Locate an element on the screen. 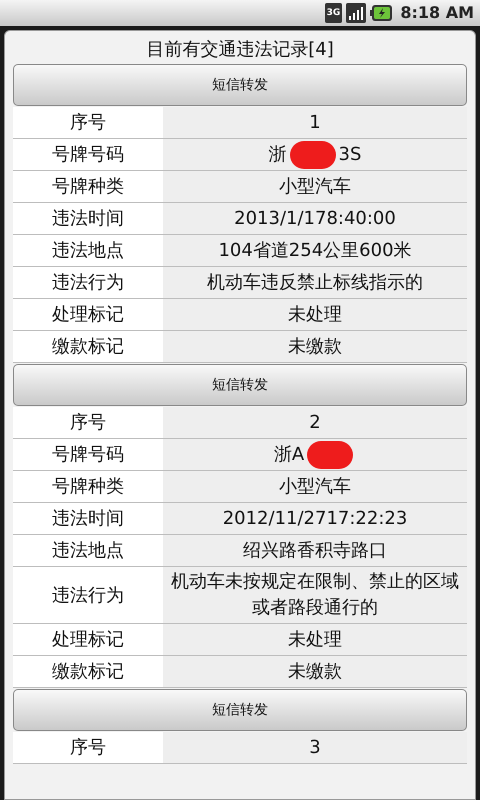 The width and height of the screenshot is (480, 800). battery-icon is located at coordinates (381, 13).